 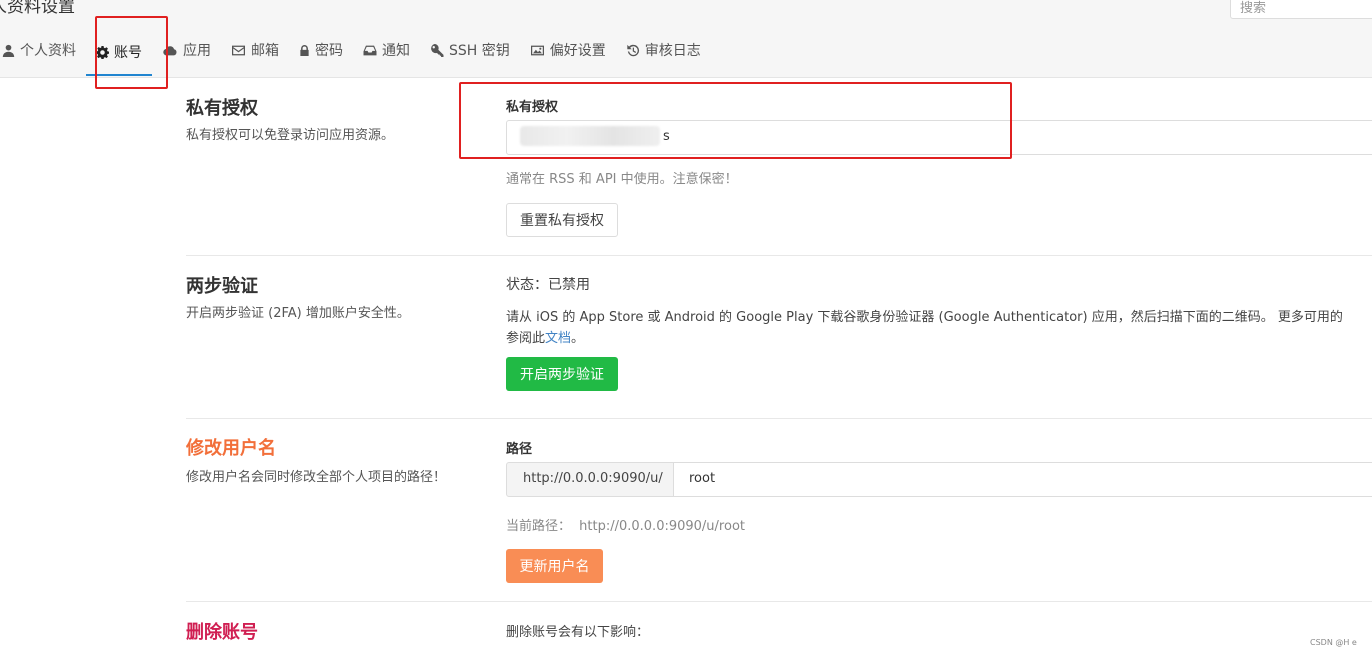 What do you see at coordinates (231, 448) in the screenshot?
I see `change-username-title: 修改用户名` at bounding box center [231, 448].